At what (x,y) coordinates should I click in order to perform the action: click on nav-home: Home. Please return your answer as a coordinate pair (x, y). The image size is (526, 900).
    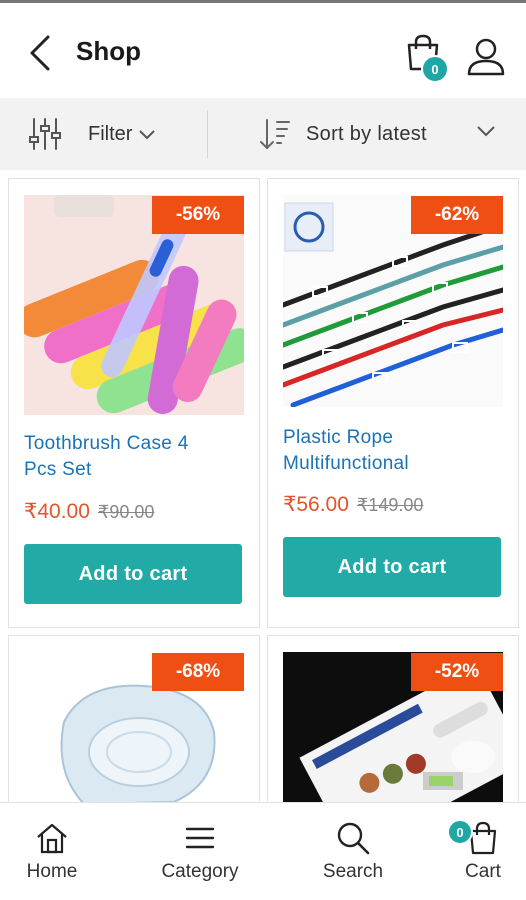
    Looking at the image, I should click on (52, 851).